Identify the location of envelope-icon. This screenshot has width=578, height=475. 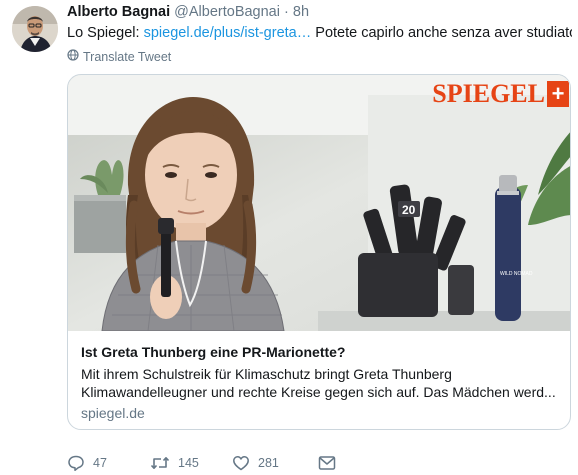
(327, 463).